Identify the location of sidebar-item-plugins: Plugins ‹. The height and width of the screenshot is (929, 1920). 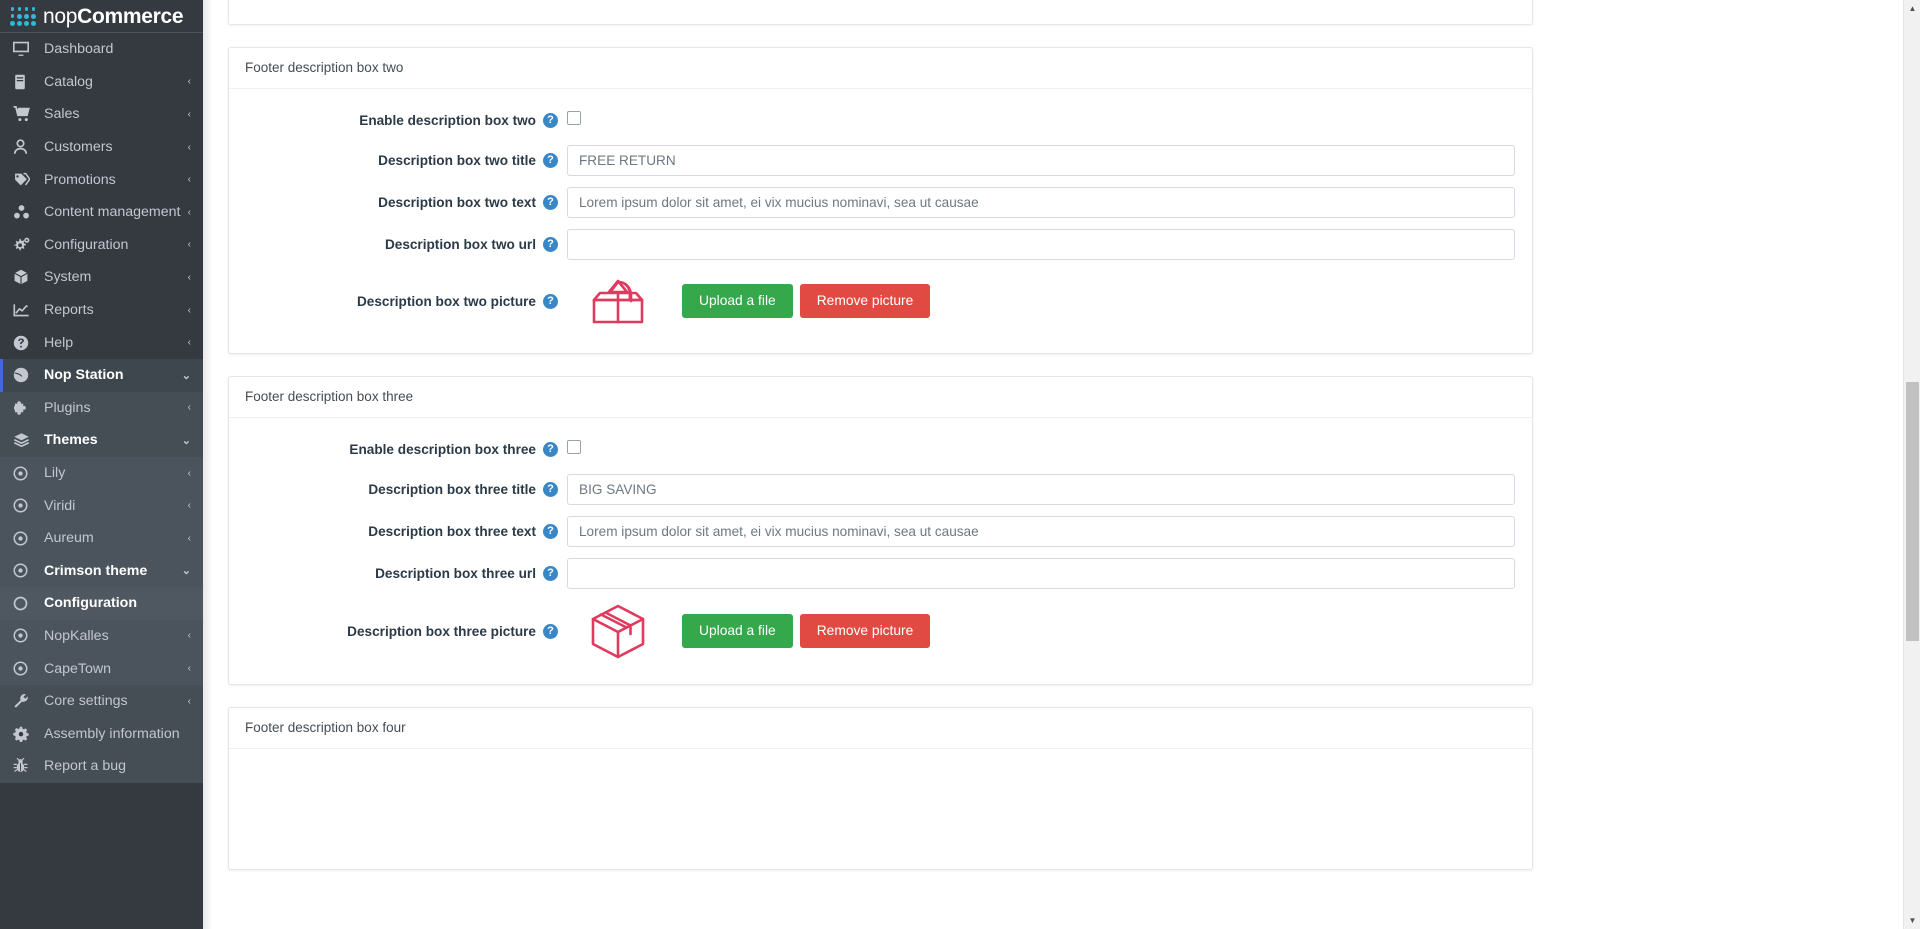
(101, 408).